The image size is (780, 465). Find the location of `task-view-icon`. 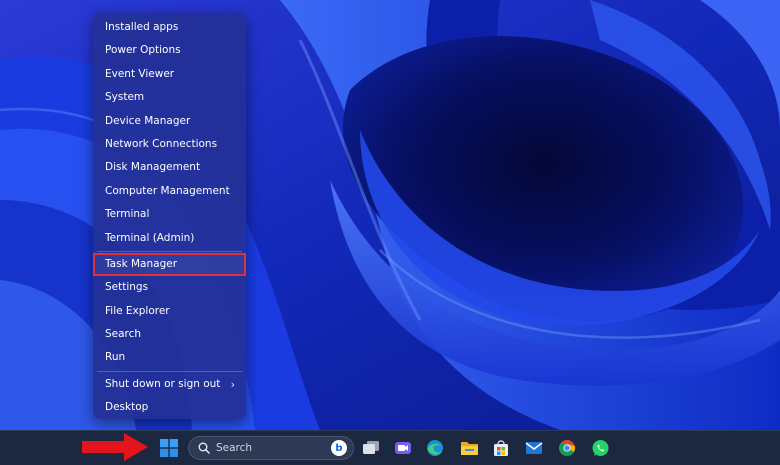

task-view-icon is located at coordinates (371, 448).